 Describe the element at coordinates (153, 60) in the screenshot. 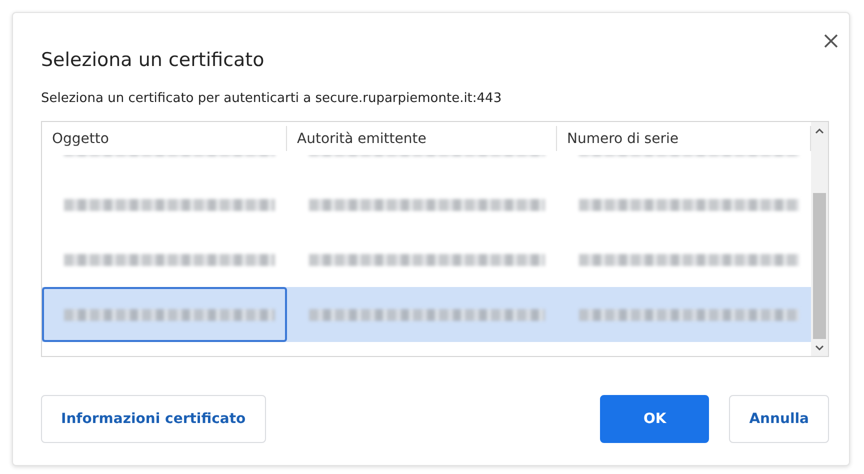

I see `dialog-title: Seleziona un certificato` at that location.